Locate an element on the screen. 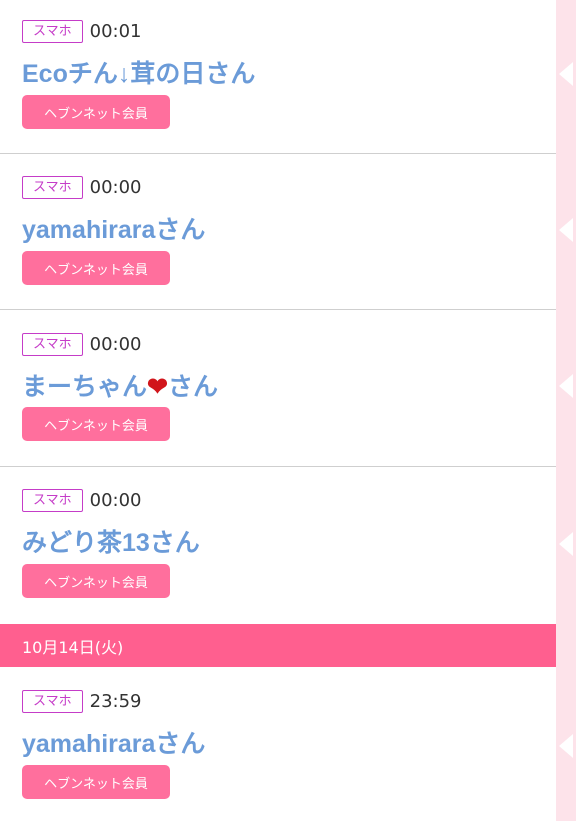 The height and width of the screenshot is (821, 576). visit-time: 00:01 is located at coordinates (115, 31).